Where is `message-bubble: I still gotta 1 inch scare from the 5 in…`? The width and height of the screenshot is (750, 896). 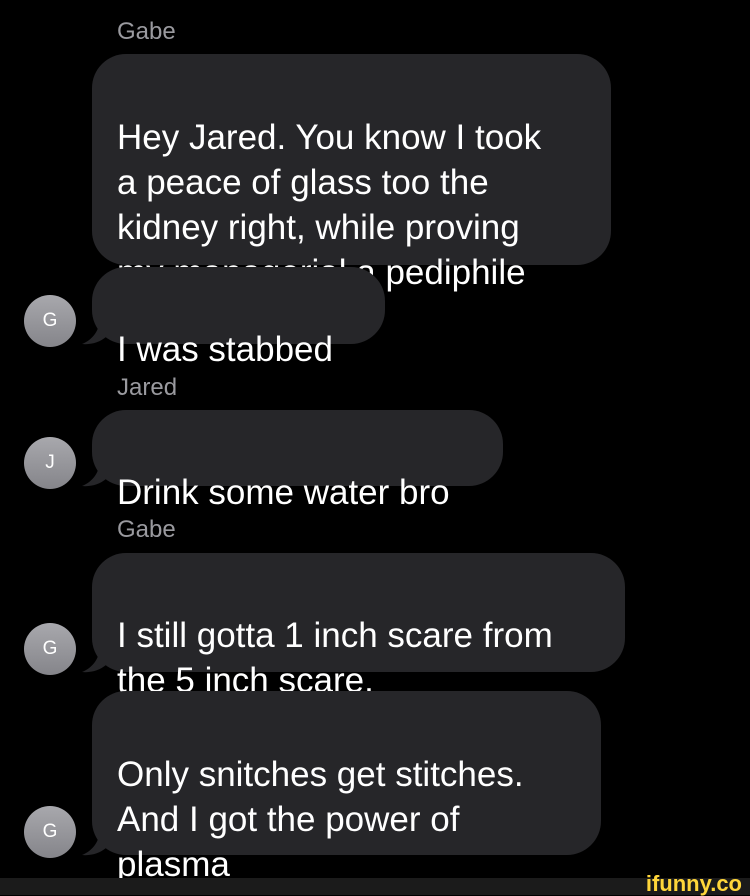
message-bubble: I still gotta 1 inch scare from the 5 in… is located at coordinates (358, 626).